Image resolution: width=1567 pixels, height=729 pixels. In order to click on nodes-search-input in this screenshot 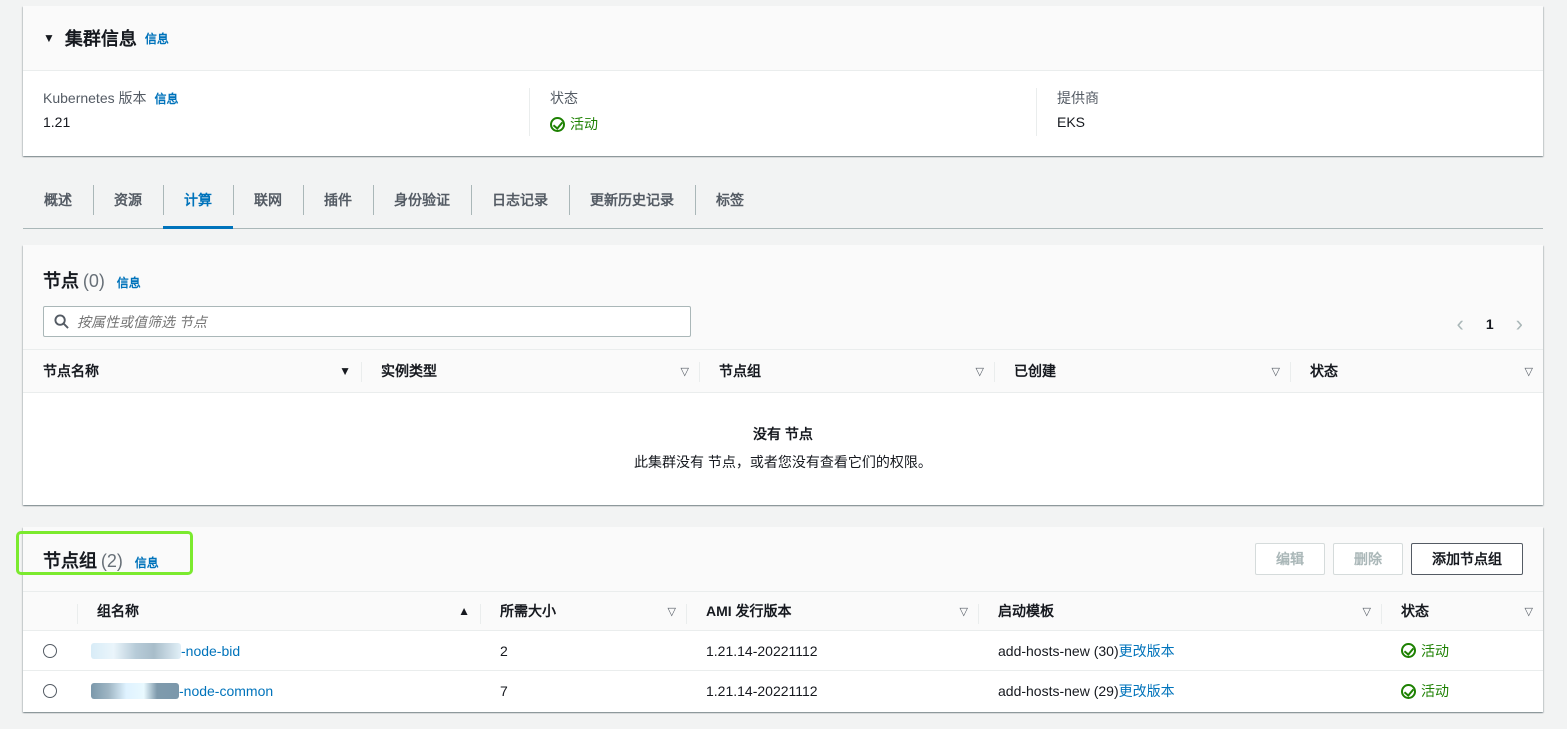, I will do `click(367, 321)`.